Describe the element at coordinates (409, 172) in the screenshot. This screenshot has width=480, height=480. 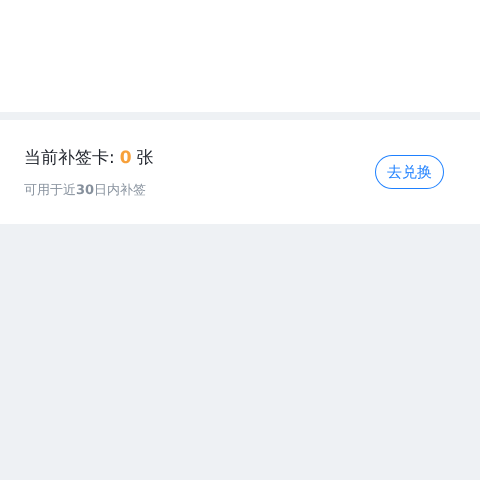
I see `redeem-button: 去兑换` at that location.